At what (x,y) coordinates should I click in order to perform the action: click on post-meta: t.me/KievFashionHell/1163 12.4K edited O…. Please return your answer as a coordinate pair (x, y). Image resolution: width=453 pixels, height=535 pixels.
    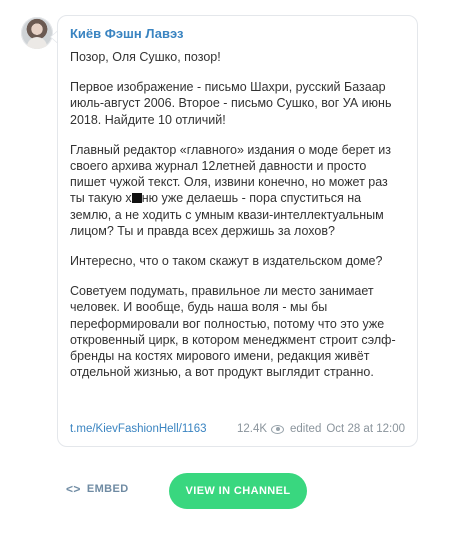
    Looking at the image, I should click on (237, 429).